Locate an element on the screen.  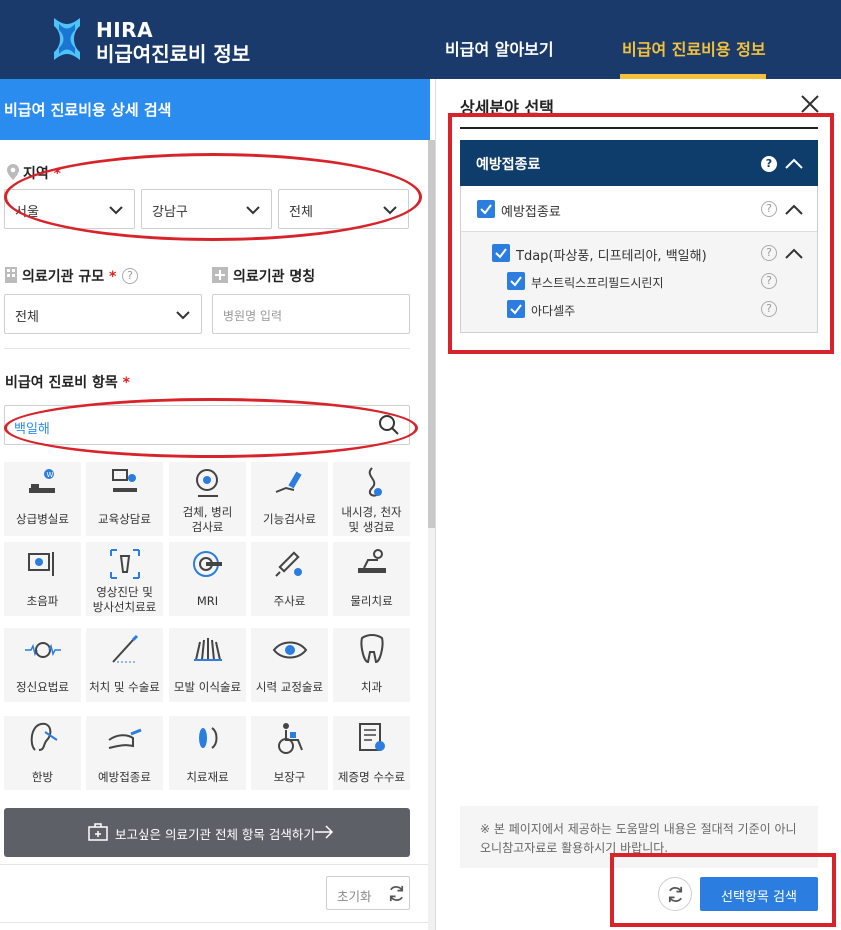
tile-label: 검사료 is located at coordinates (207, 527).